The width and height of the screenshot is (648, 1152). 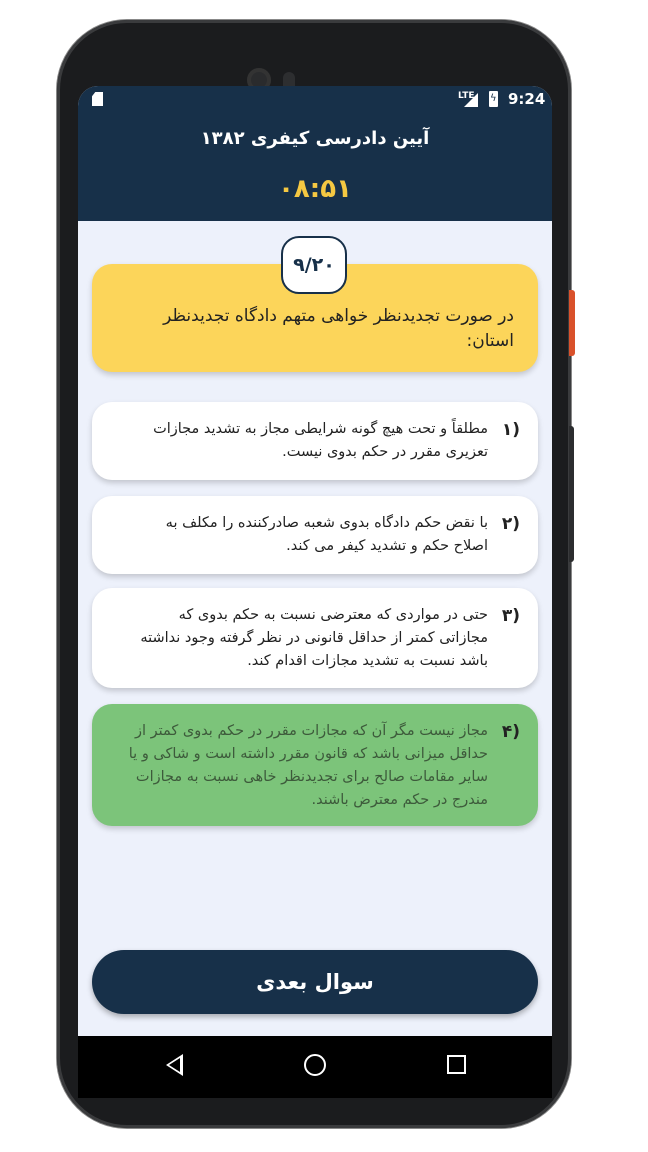 I want to click on back-icon, so click(x=174, y=1065).